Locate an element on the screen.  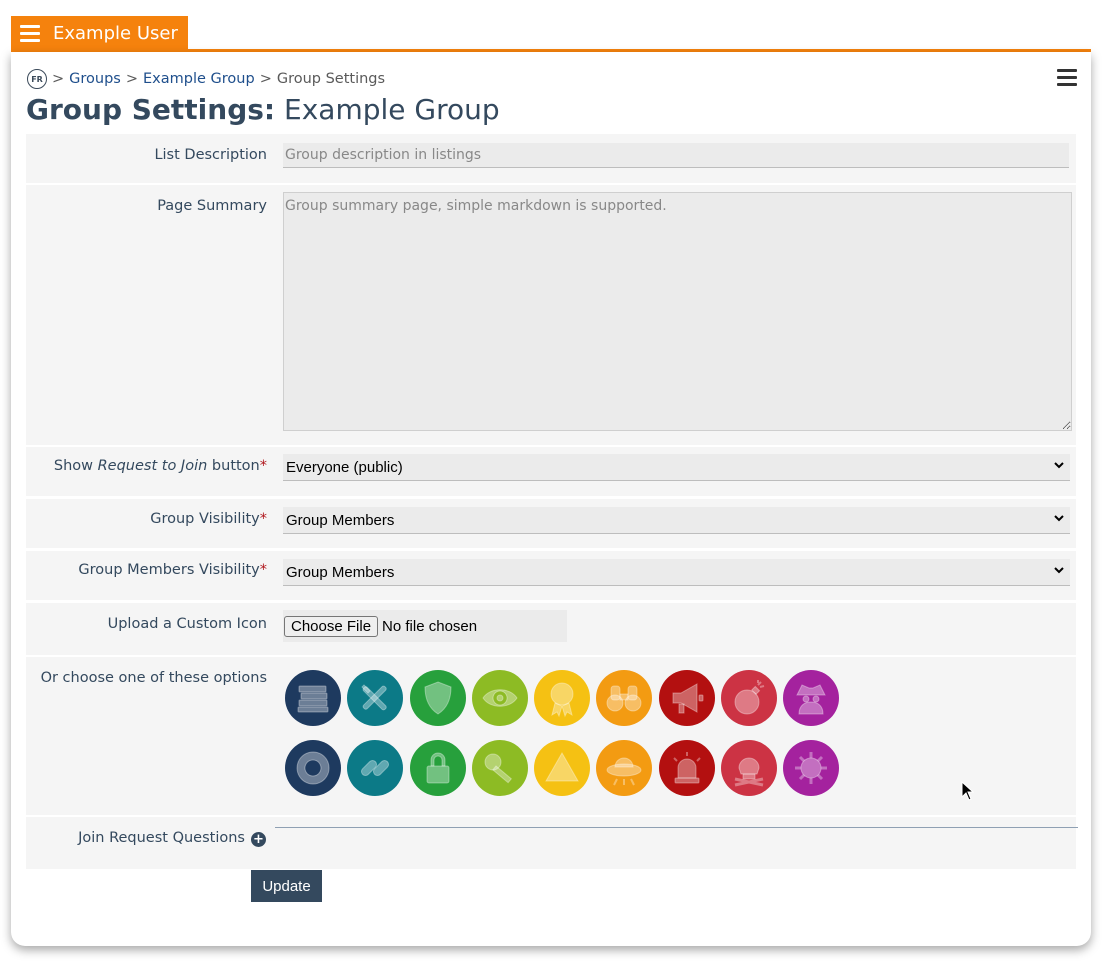
custom-icon-label: Upload a Custom Icon is located at coordinates (187, 624).